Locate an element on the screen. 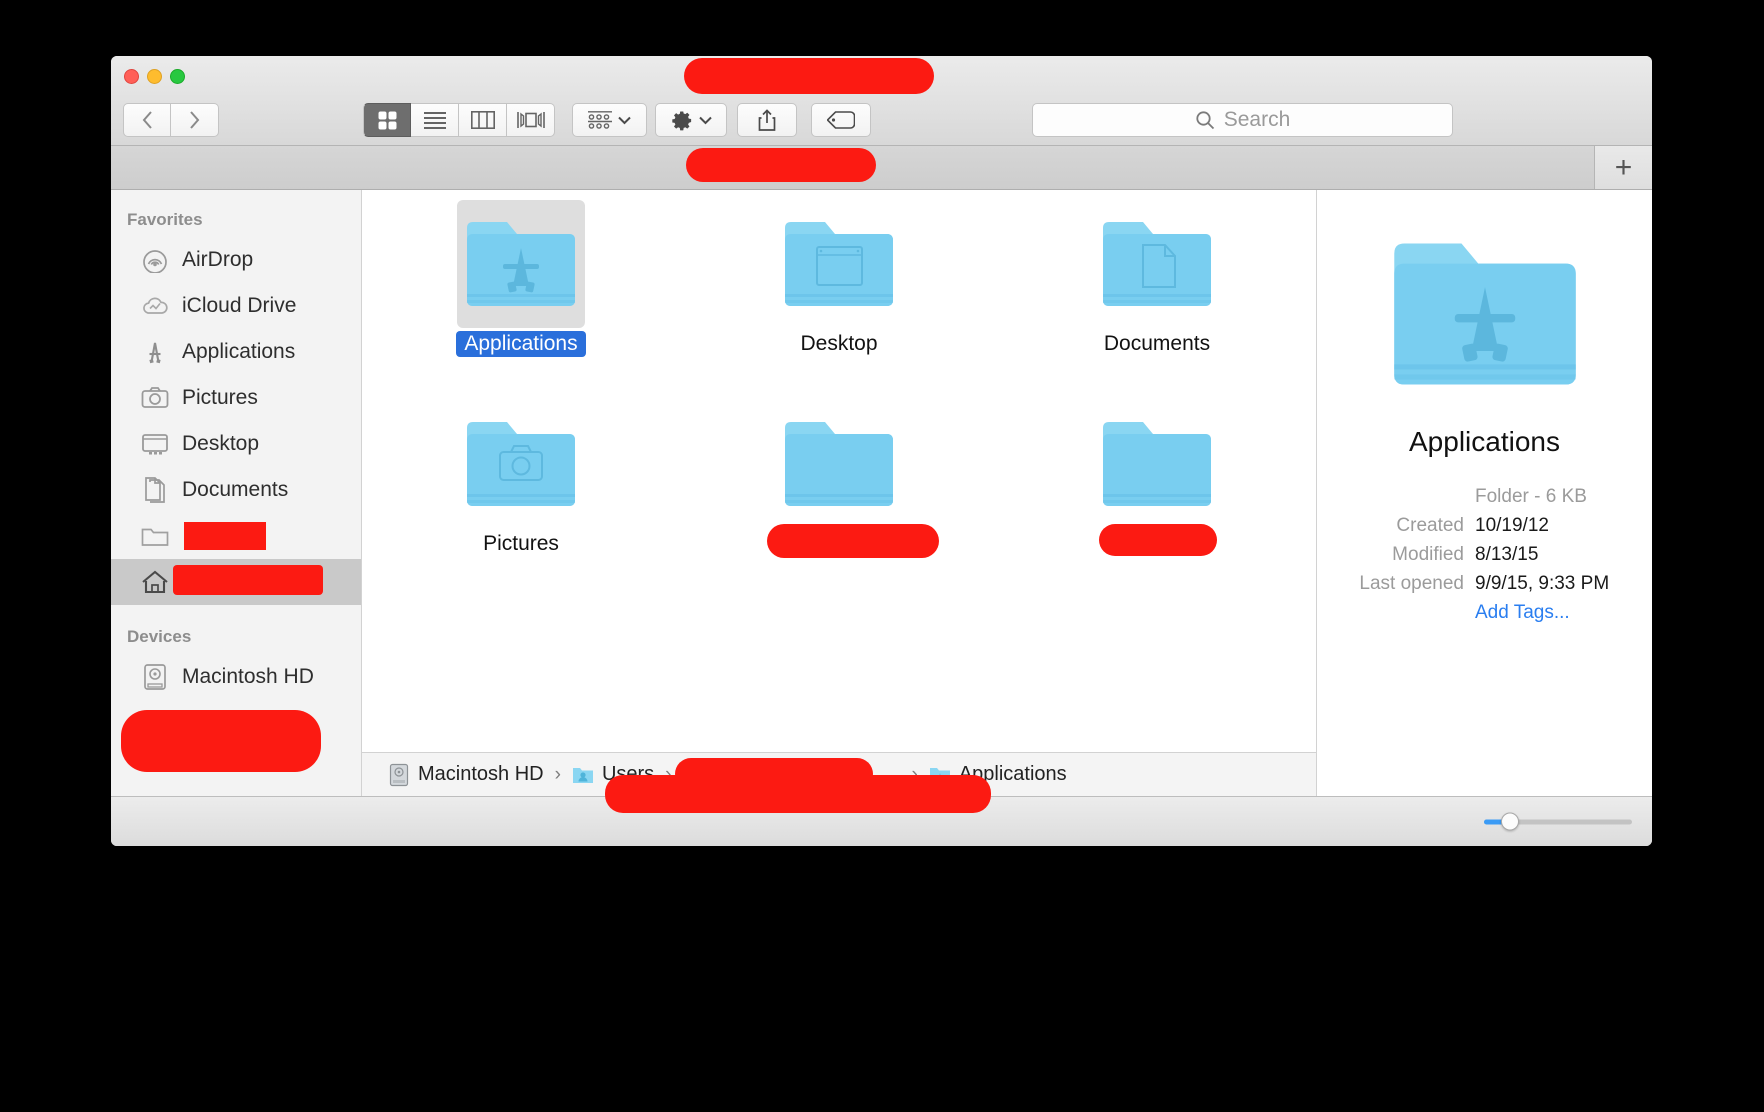  arrange-icon is located at coordinates (600, 119).